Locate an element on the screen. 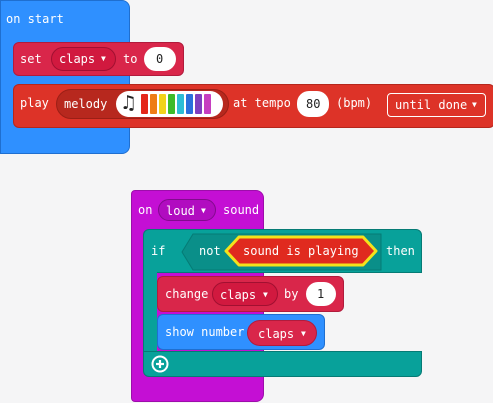 This screenshot has width=493, height=403. show-number-keyword: show number is located at coordinates (205, 332).